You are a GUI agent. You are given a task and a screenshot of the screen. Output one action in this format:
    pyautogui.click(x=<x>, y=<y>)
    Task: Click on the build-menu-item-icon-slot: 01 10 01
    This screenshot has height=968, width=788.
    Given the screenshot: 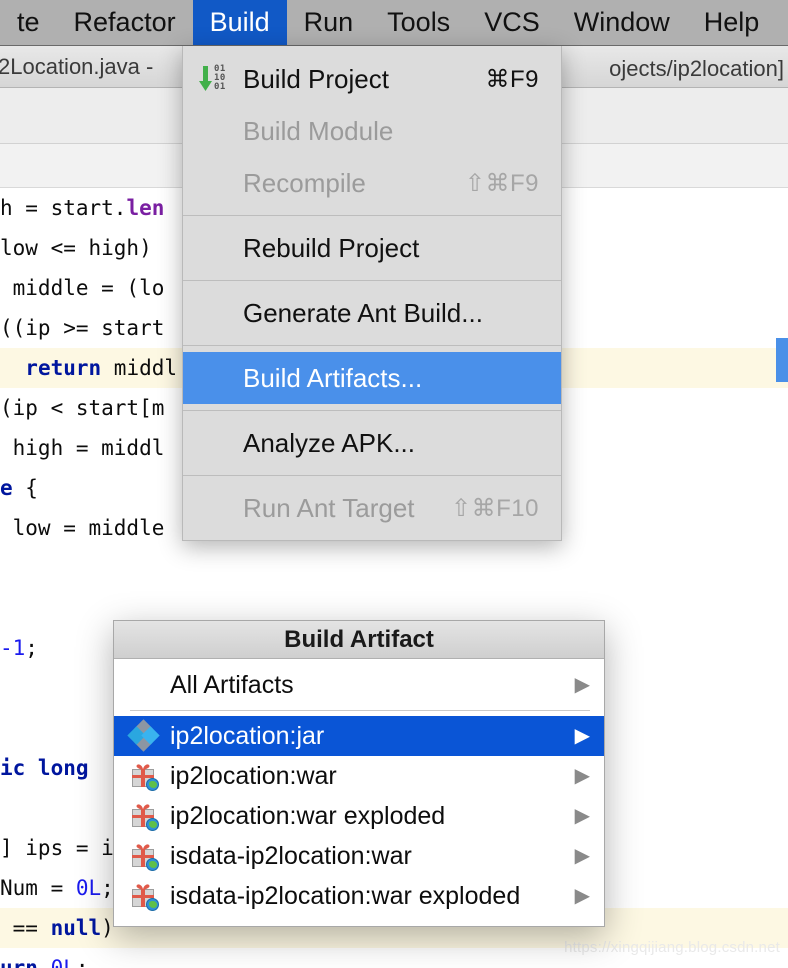 What is the action you would take?
    pyautogui.click(x=221, y=78)
    